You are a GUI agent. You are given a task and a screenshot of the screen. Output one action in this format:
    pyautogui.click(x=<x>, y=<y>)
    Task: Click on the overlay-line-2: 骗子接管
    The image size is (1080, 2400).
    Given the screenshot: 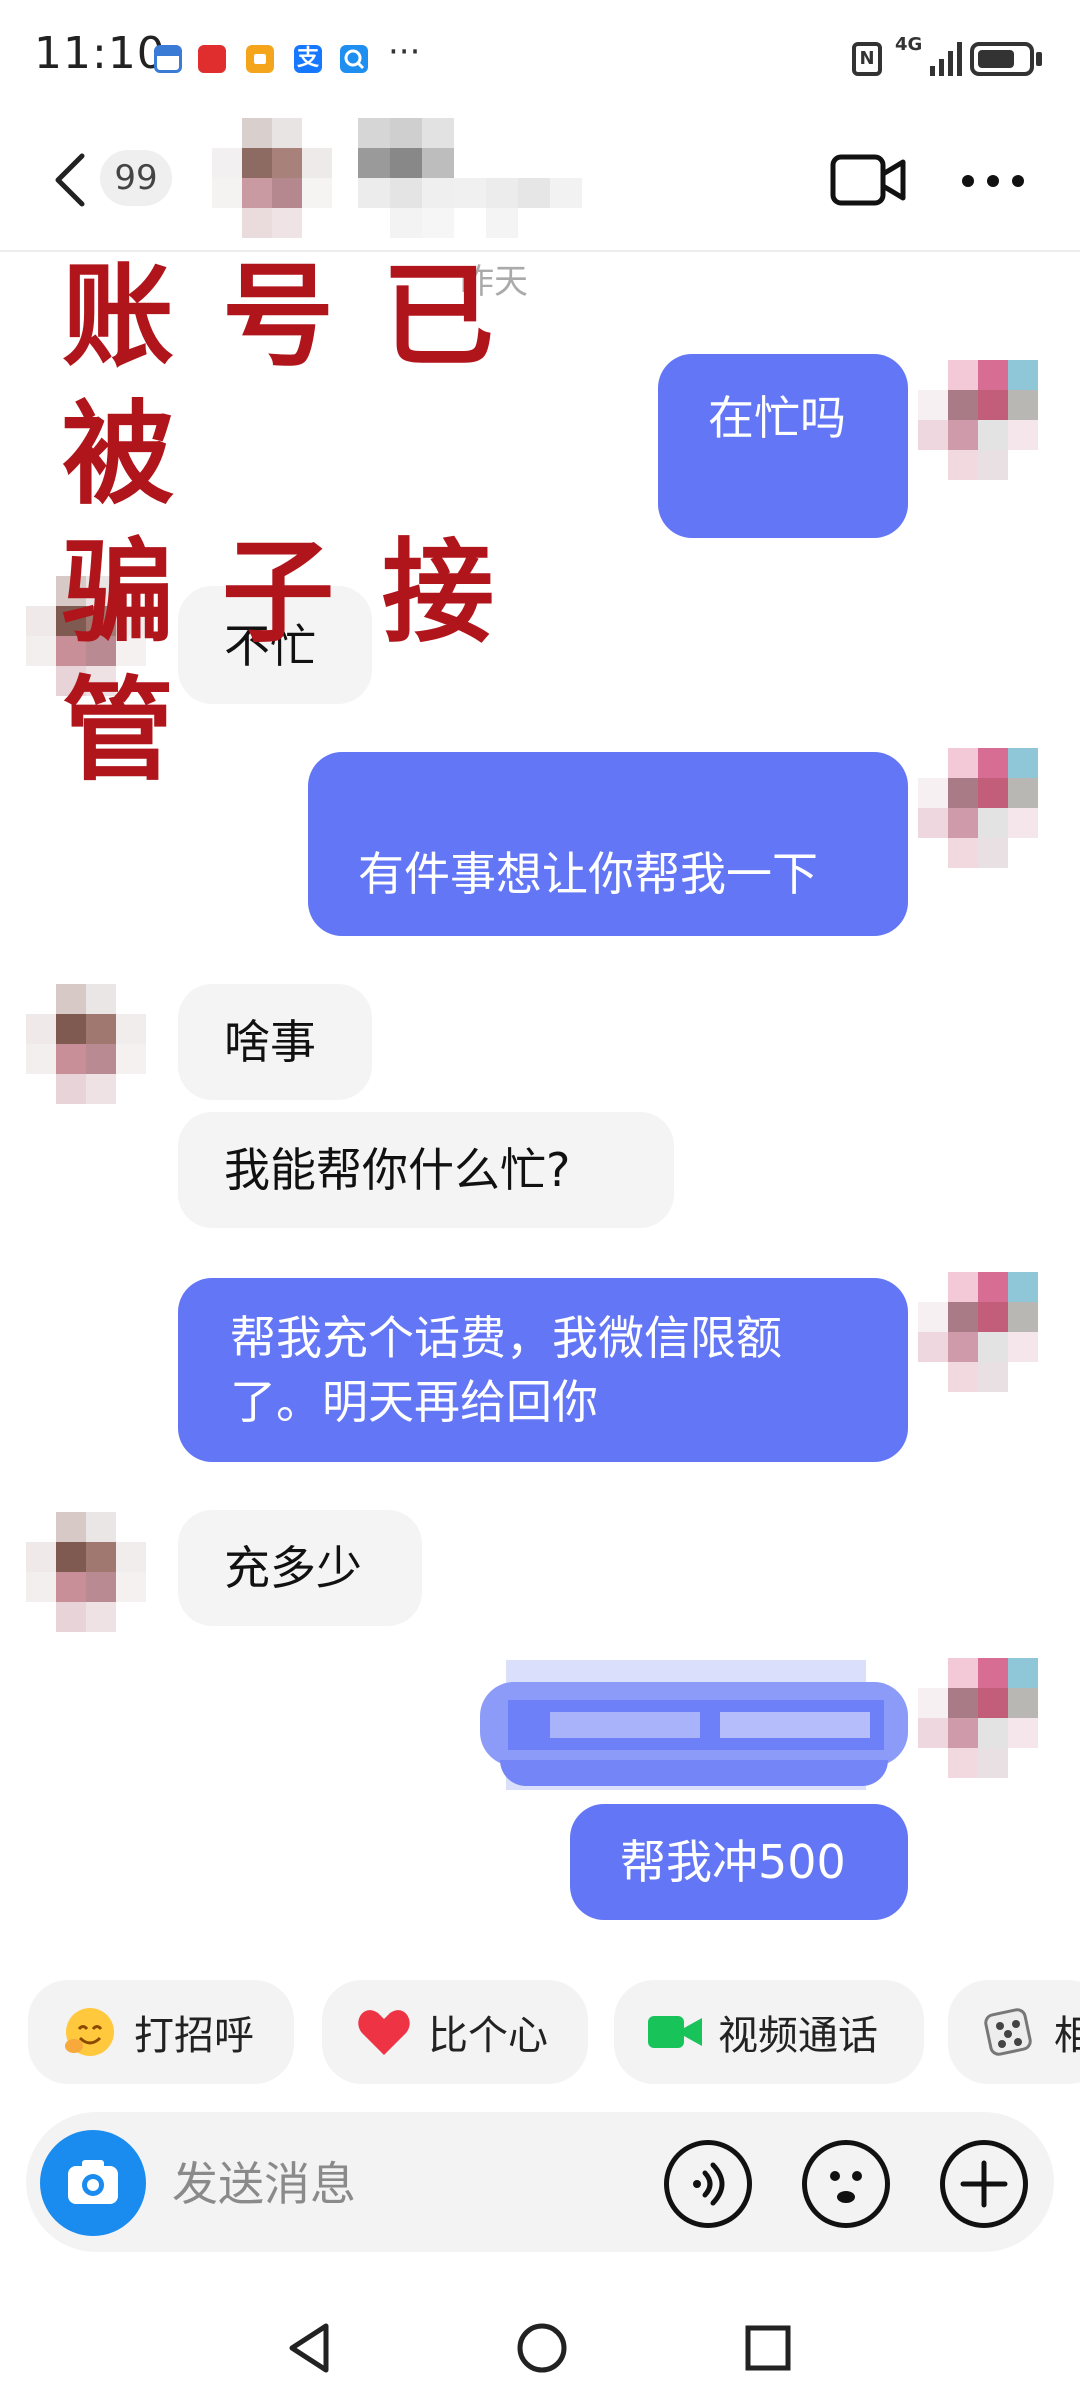 What is the action you would take?
    pyautogui.click(x=302, y=662)
    